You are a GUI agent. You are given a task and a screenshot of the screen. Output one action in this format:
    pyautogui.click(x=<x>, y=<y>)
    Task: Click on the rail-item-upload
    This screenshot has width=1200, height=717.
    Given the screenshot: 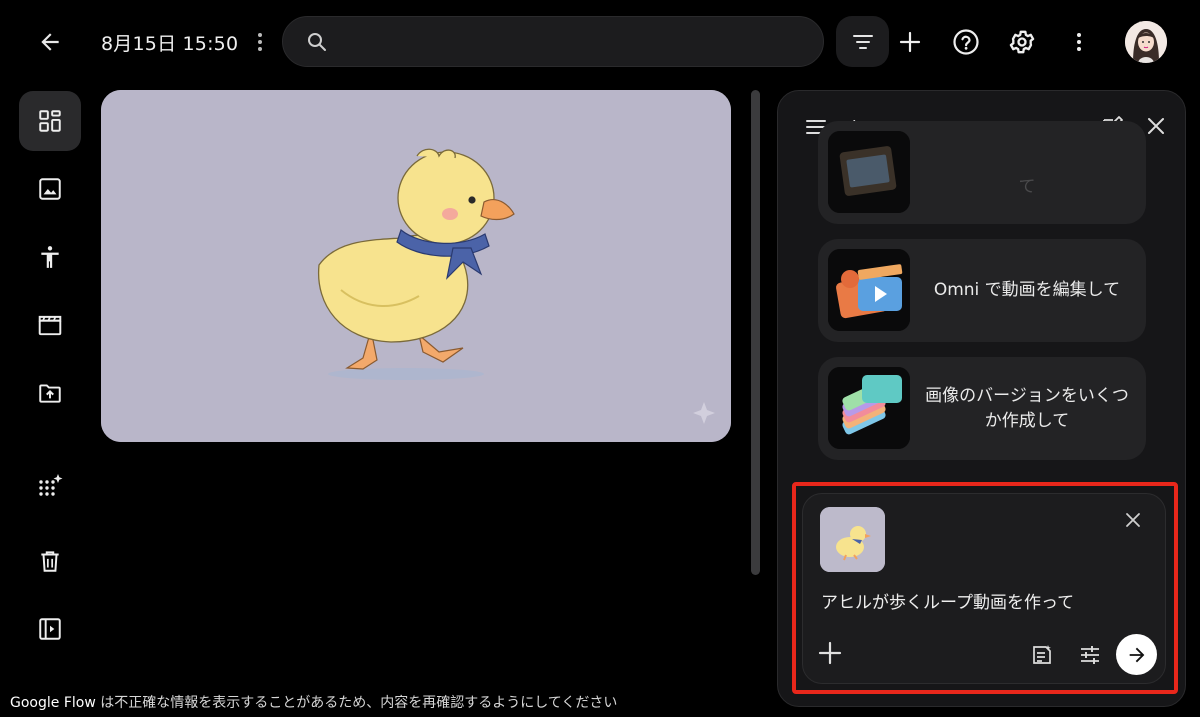 What is the action you would take?
    pyautogui.click(x=50, y=393)
    